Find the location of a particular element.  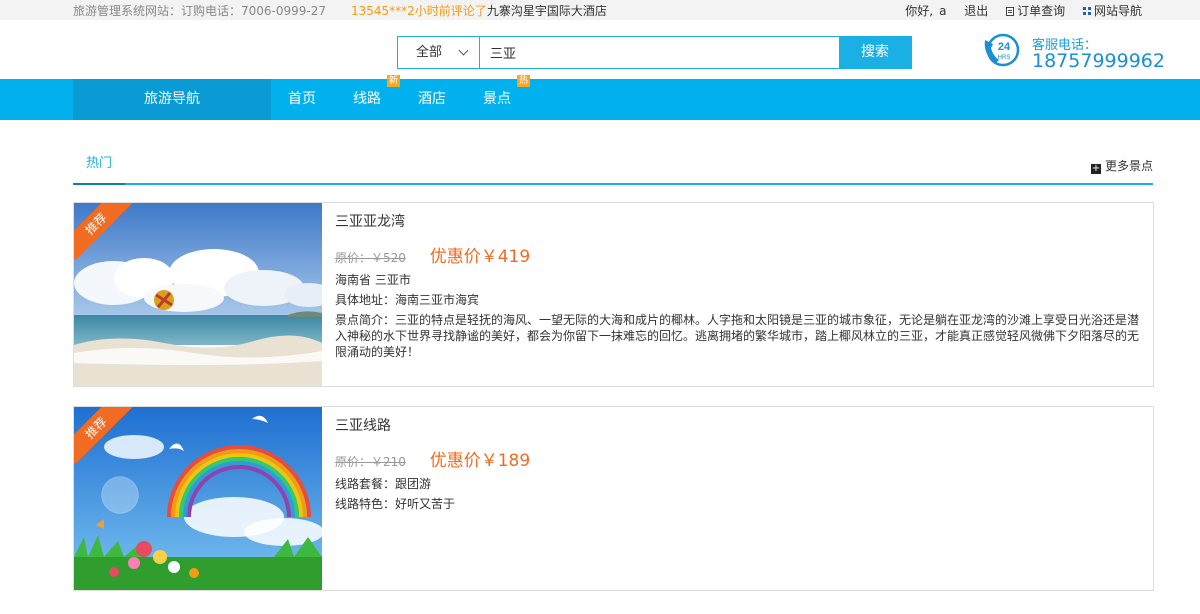

sale-price: 优惠价￥189 is located at coordinates (480, 461).